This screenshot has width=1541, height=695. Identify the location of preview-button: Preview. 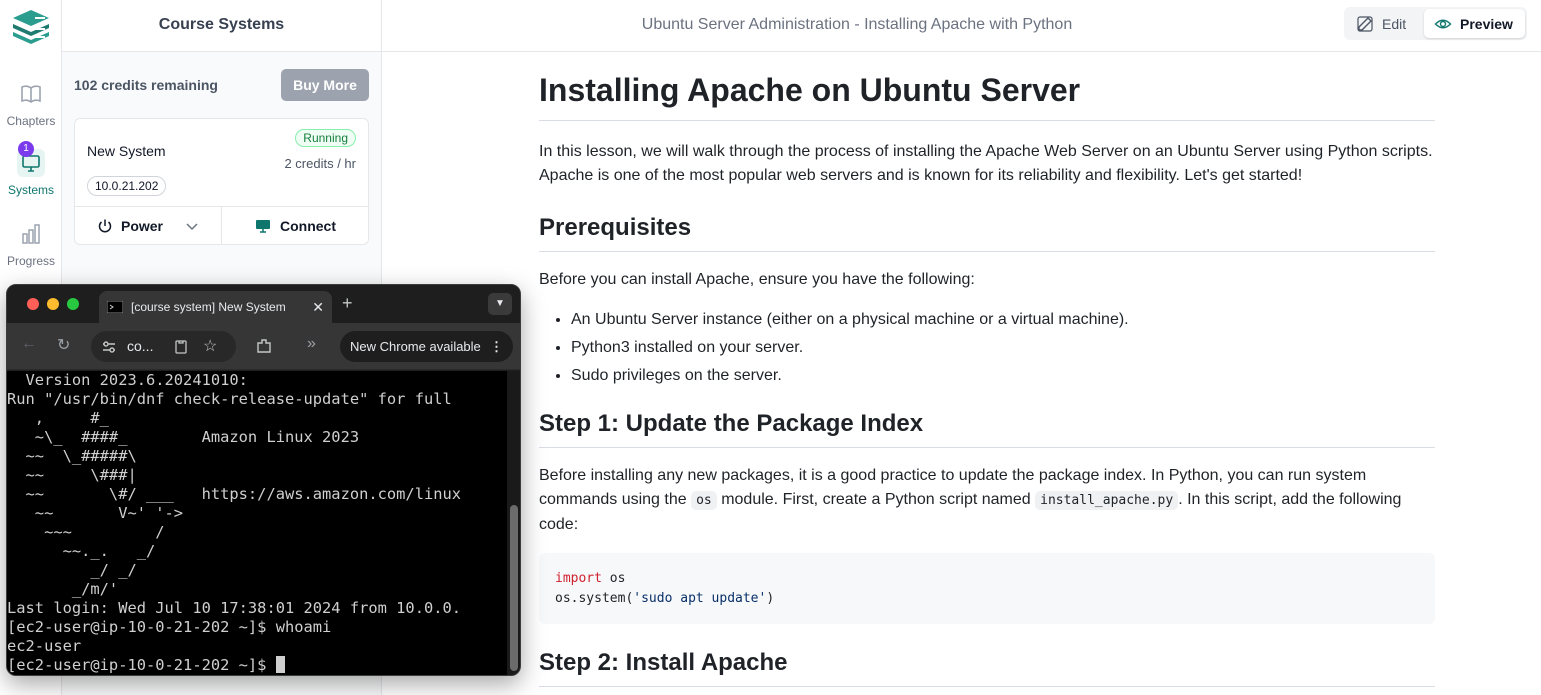
(1474, 23).